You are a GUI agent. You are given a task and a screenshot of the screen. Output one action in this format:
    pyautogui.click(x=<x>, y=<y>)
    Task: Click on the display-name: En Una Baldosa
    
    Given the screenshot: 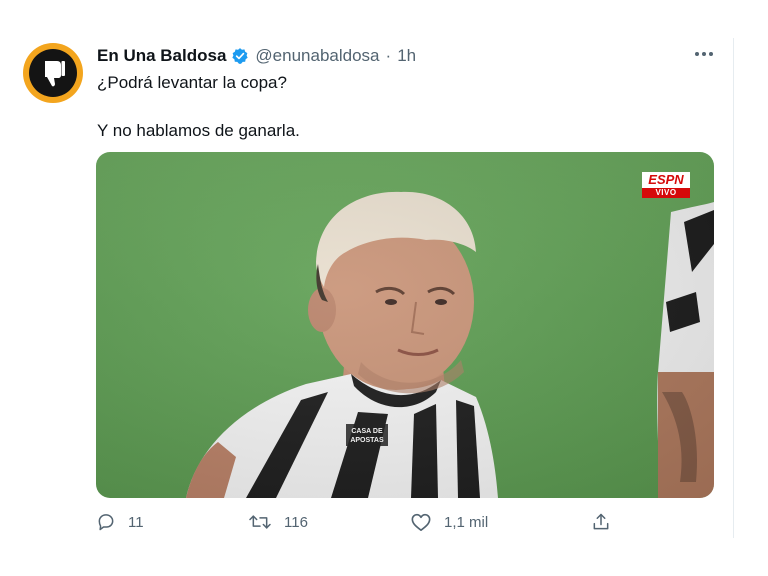 What is the action you would take?
    pyautogui.click(x=161, y=56)
    